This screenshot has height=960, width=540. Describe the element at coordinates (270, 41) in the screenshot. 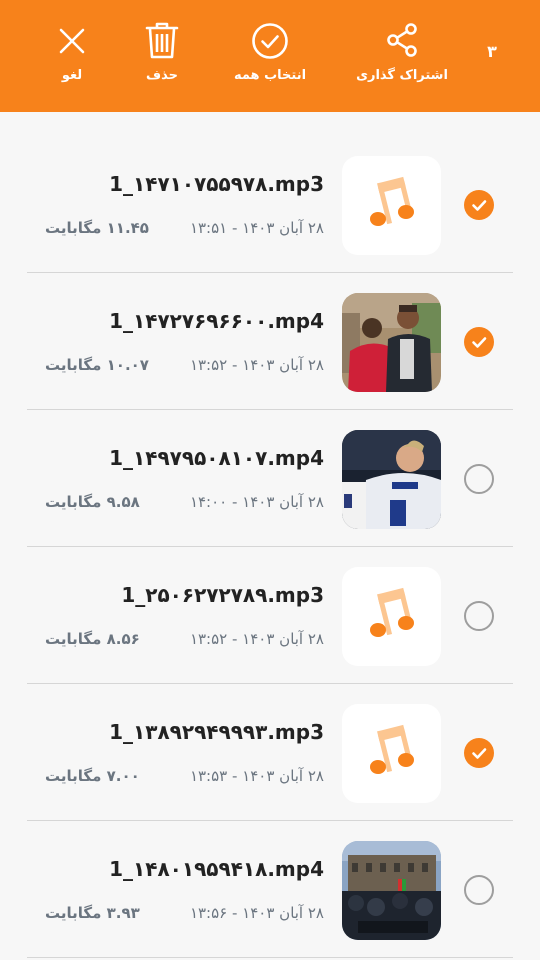

I see `check-circle-icon` at that location.